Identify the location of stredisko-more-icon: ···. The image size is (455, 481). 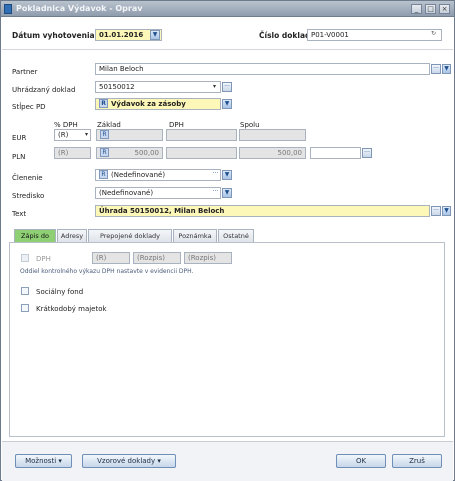
(215, 193).